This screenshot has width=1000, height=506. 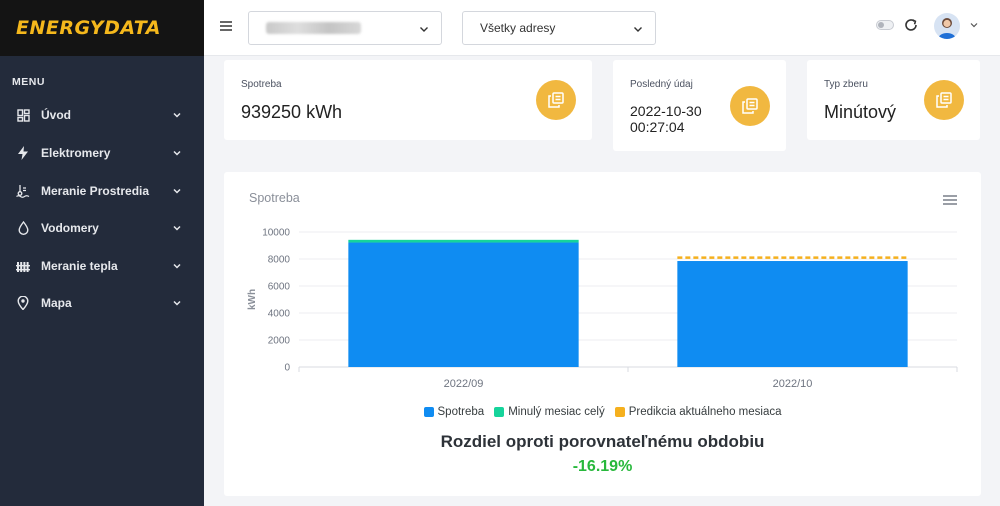 I want to click on lightning-icon, so click(x=23, y=153).